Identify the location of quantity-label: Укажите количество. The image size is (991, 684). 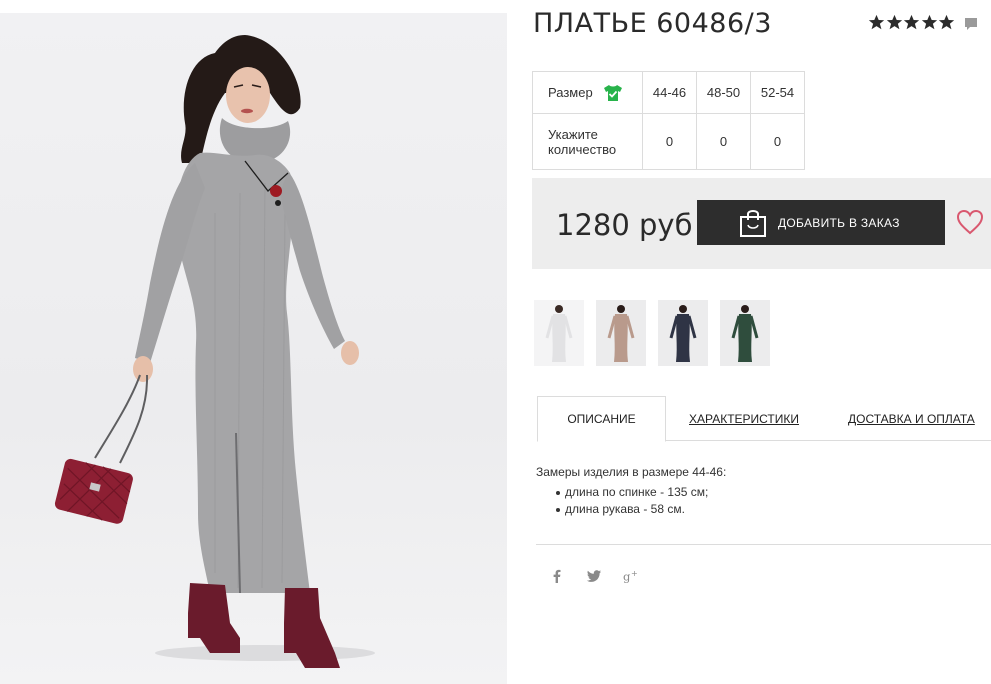
(587, 141).